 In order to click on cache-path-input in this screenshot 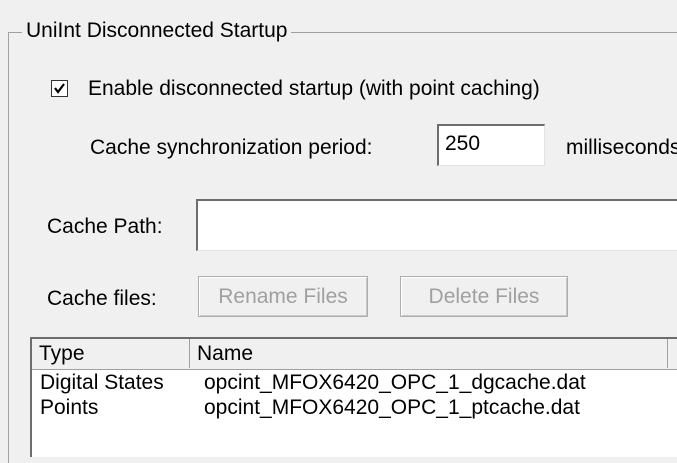, I will do `click(436, 225)`.